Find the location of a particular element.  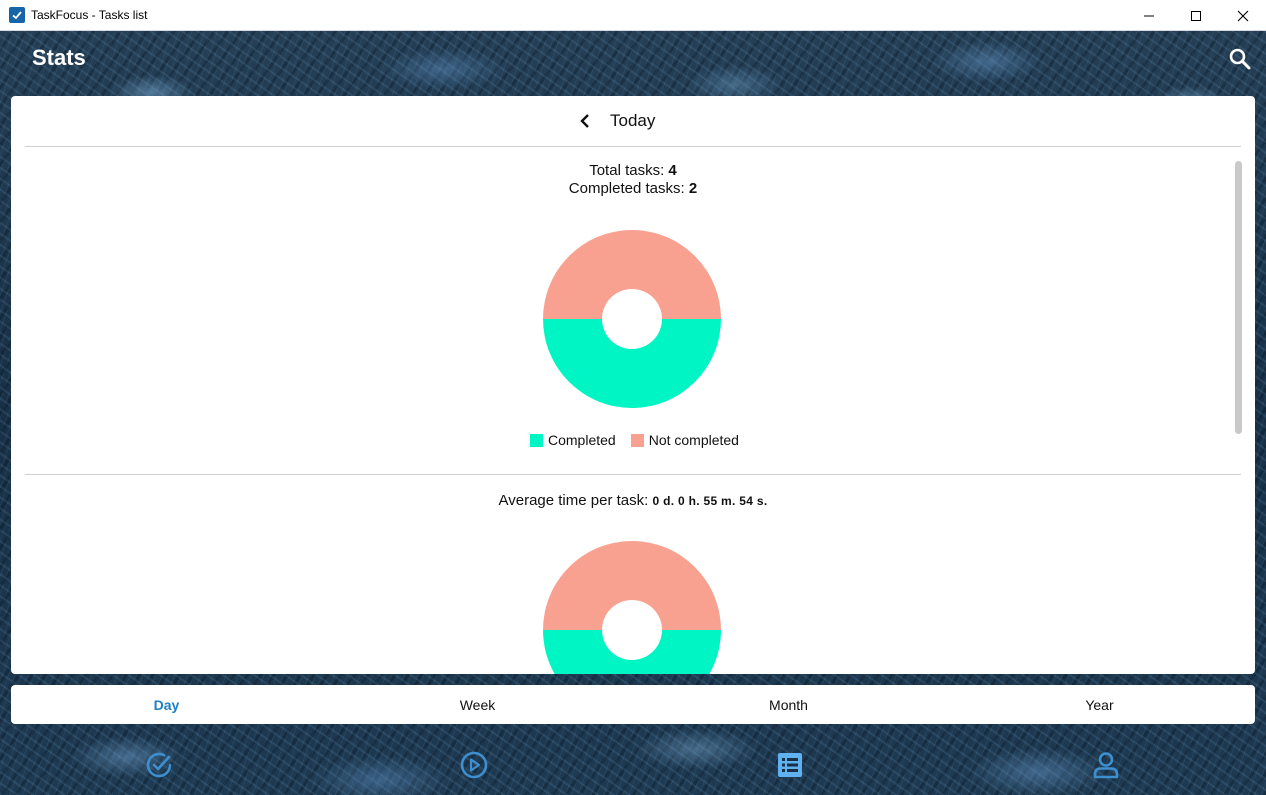

legend-swatch-not-completed is located at coordinates (637, 440).